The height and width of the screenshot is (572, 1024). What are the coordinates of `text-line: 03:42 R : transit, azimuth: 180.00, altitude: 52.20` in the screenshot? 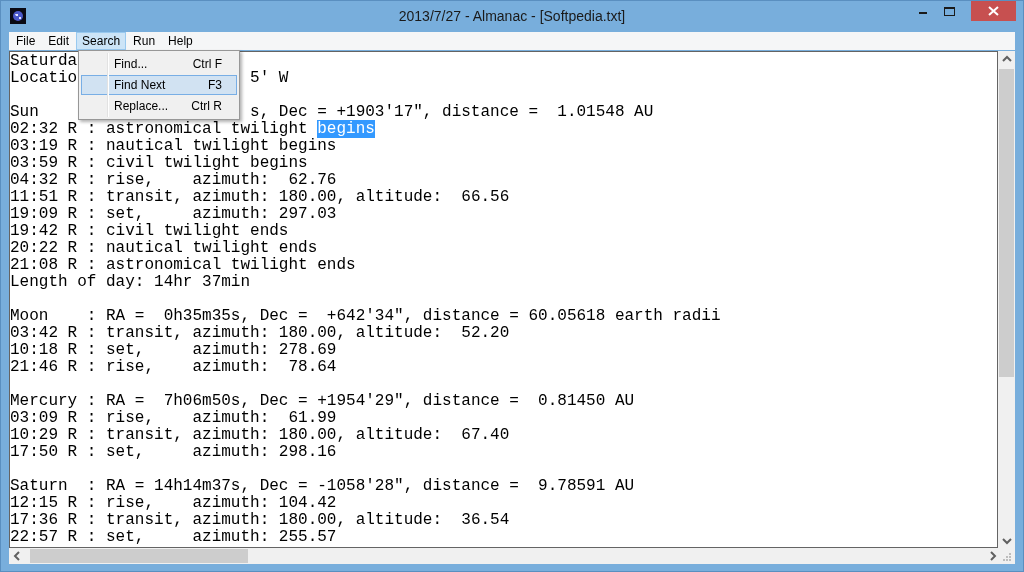 It's located at (260, 333).